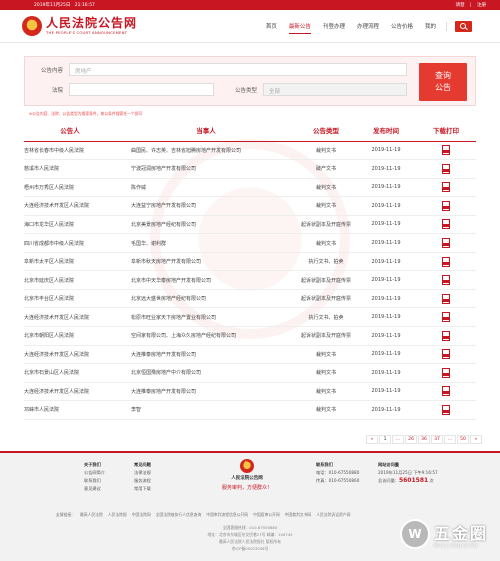 This screenshot has width=500, height=561. I want to click on publisher-cell: 梧州市万秀区人民法院, so click(70, 188).